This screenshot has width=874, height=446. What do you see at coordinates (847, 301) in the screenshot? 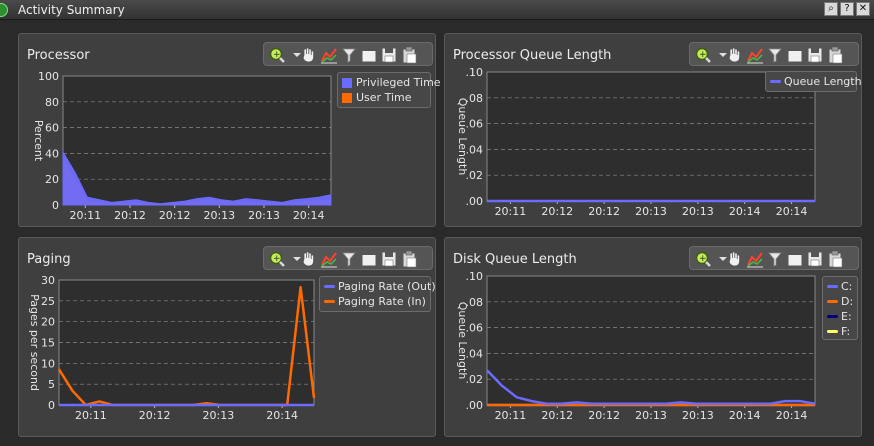
I see `legend-label: D:` at bounding box center [847, 301].